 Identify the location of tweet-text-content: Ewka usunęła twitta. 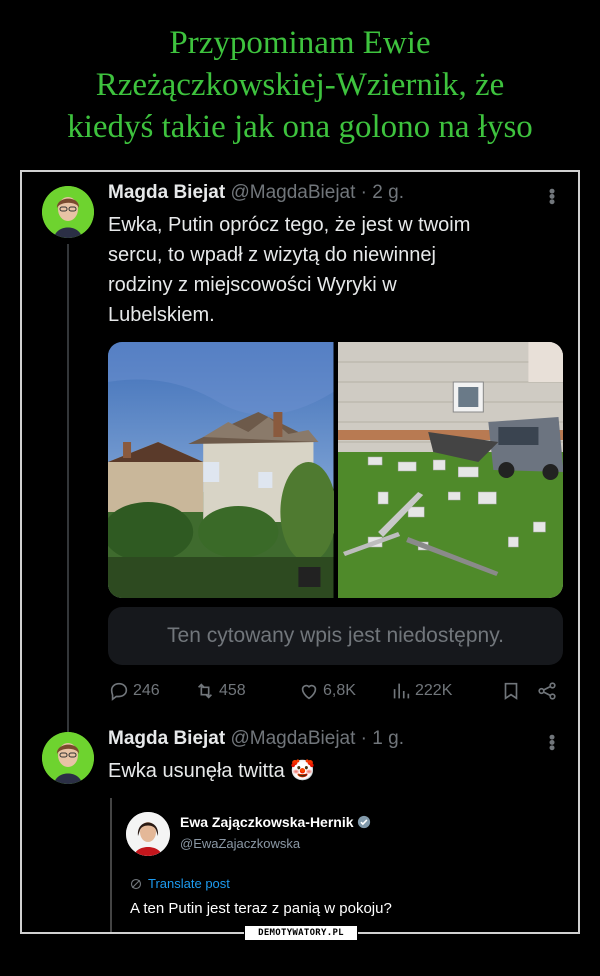
(196, 771).